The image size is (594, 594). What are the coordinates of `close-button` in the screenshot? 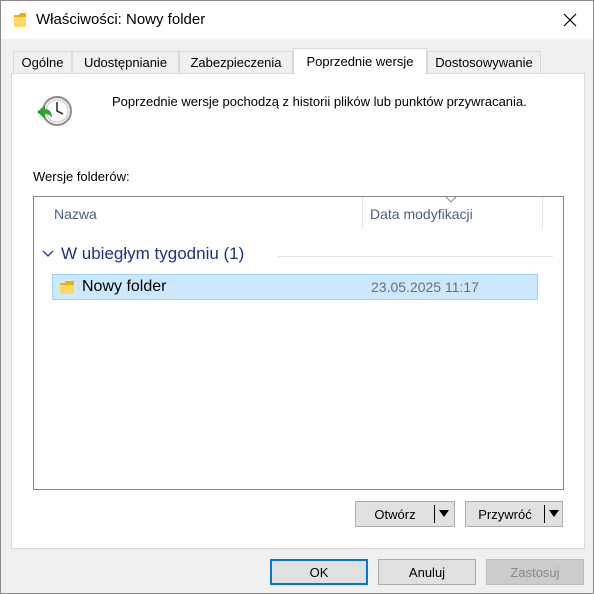 It's located at (570, 20).